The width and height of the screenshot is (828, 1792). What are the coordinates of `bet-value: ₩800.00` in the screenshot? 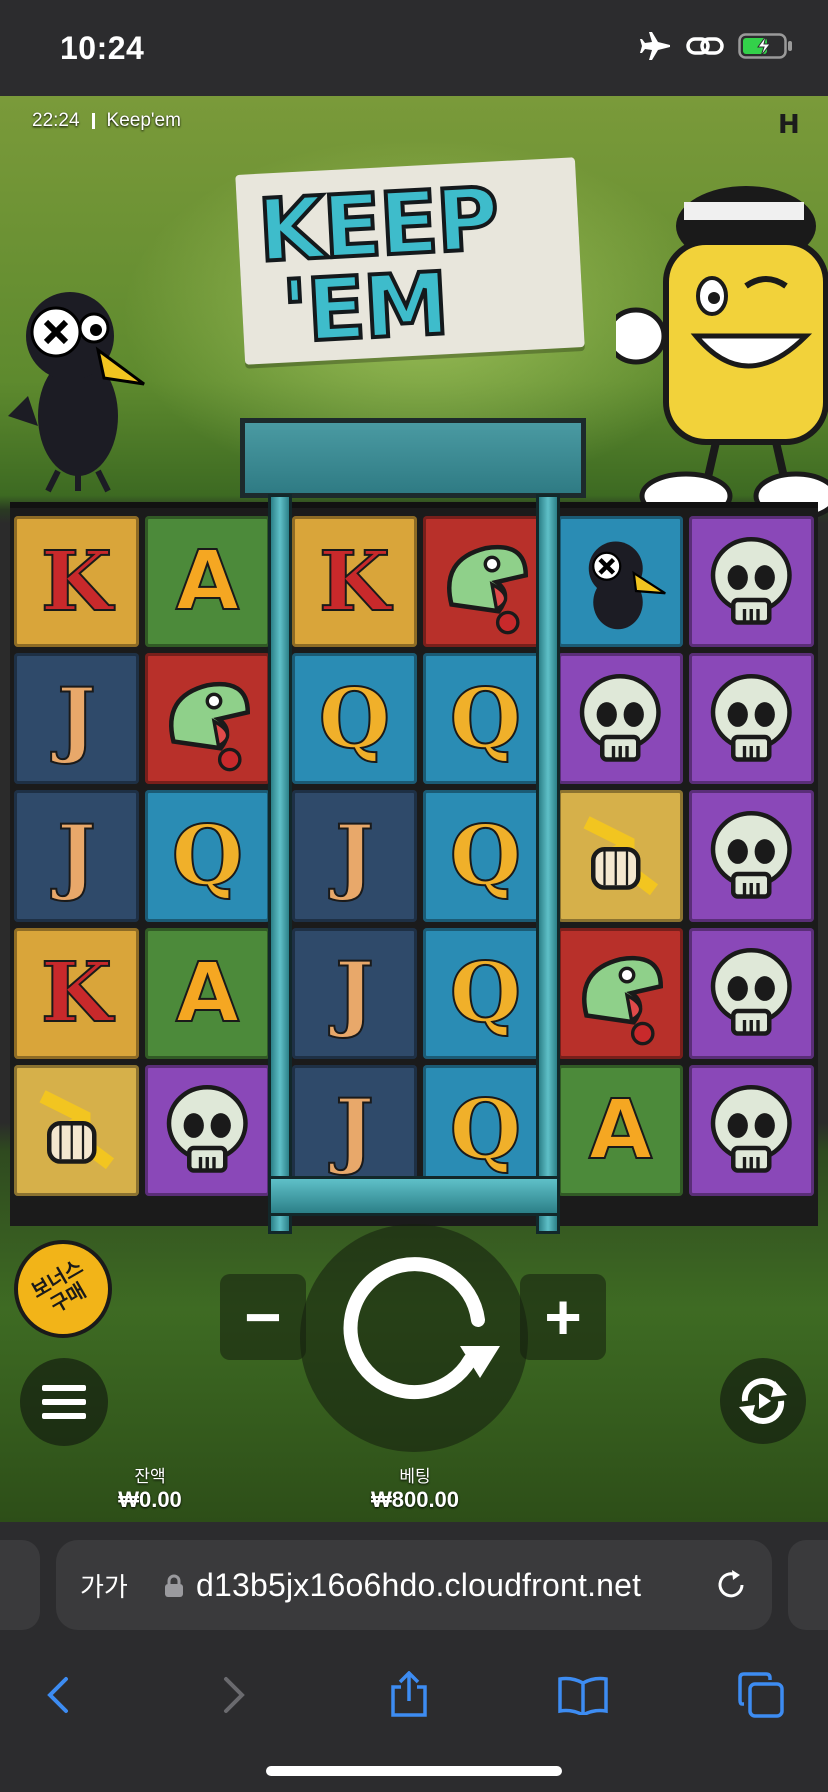 It's located at (415, 1499).